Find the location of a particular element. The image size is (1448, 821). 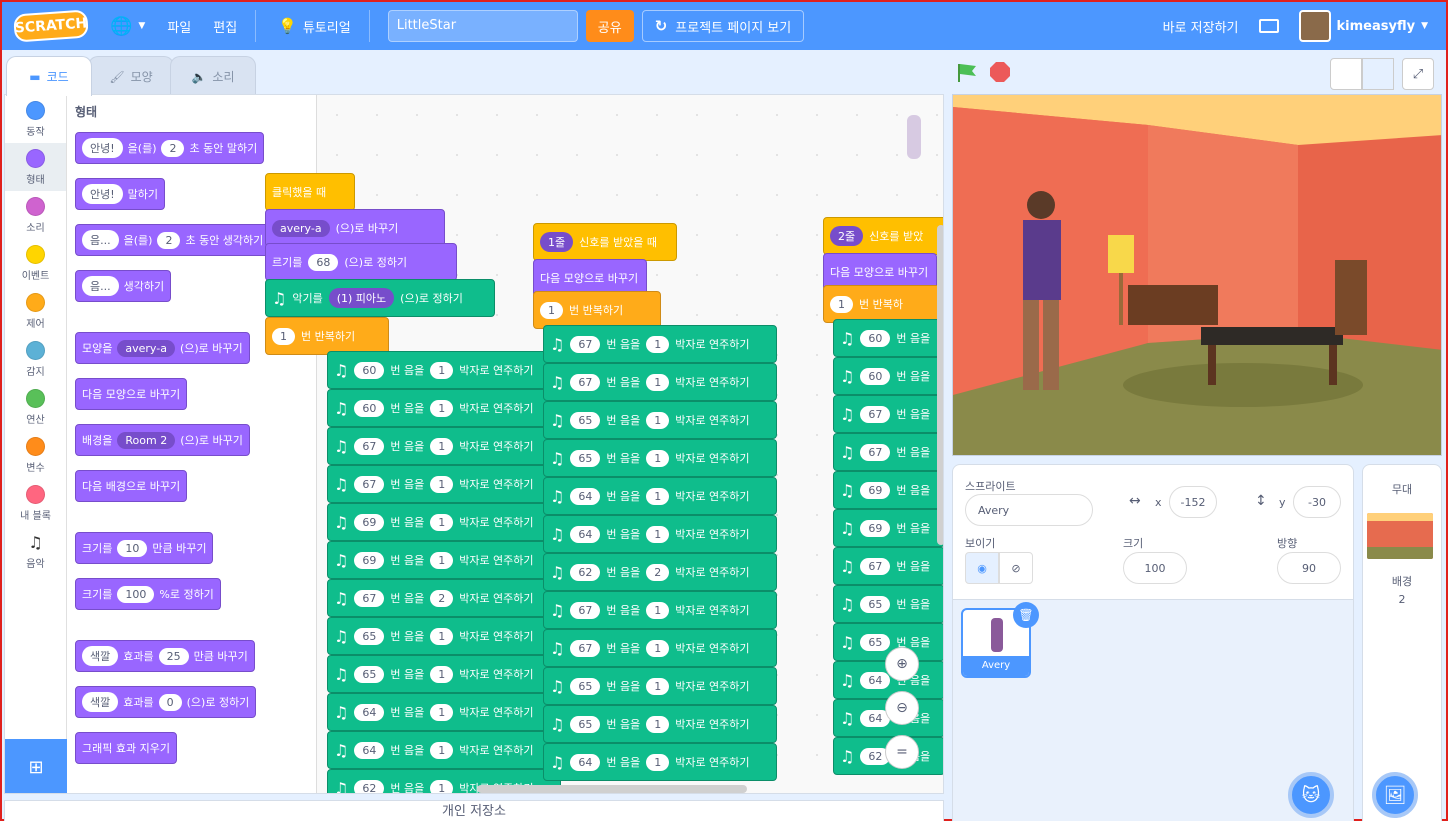

choose-backdrop-button: 🖼 is located at coordinates (1395, 795).